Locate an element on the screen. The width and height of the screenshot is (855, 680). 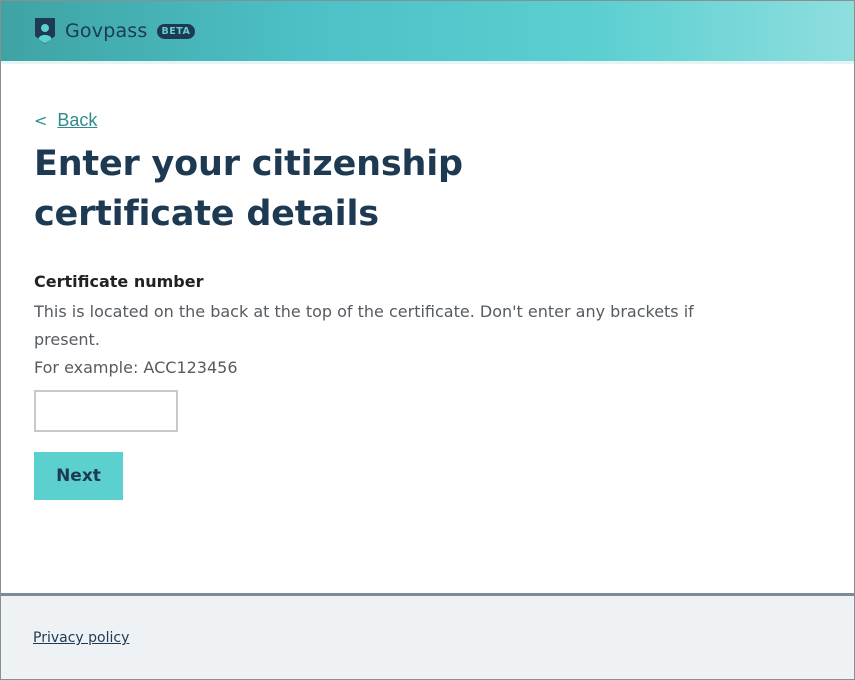
certificate-number-input is located at coordinates (106, 411).